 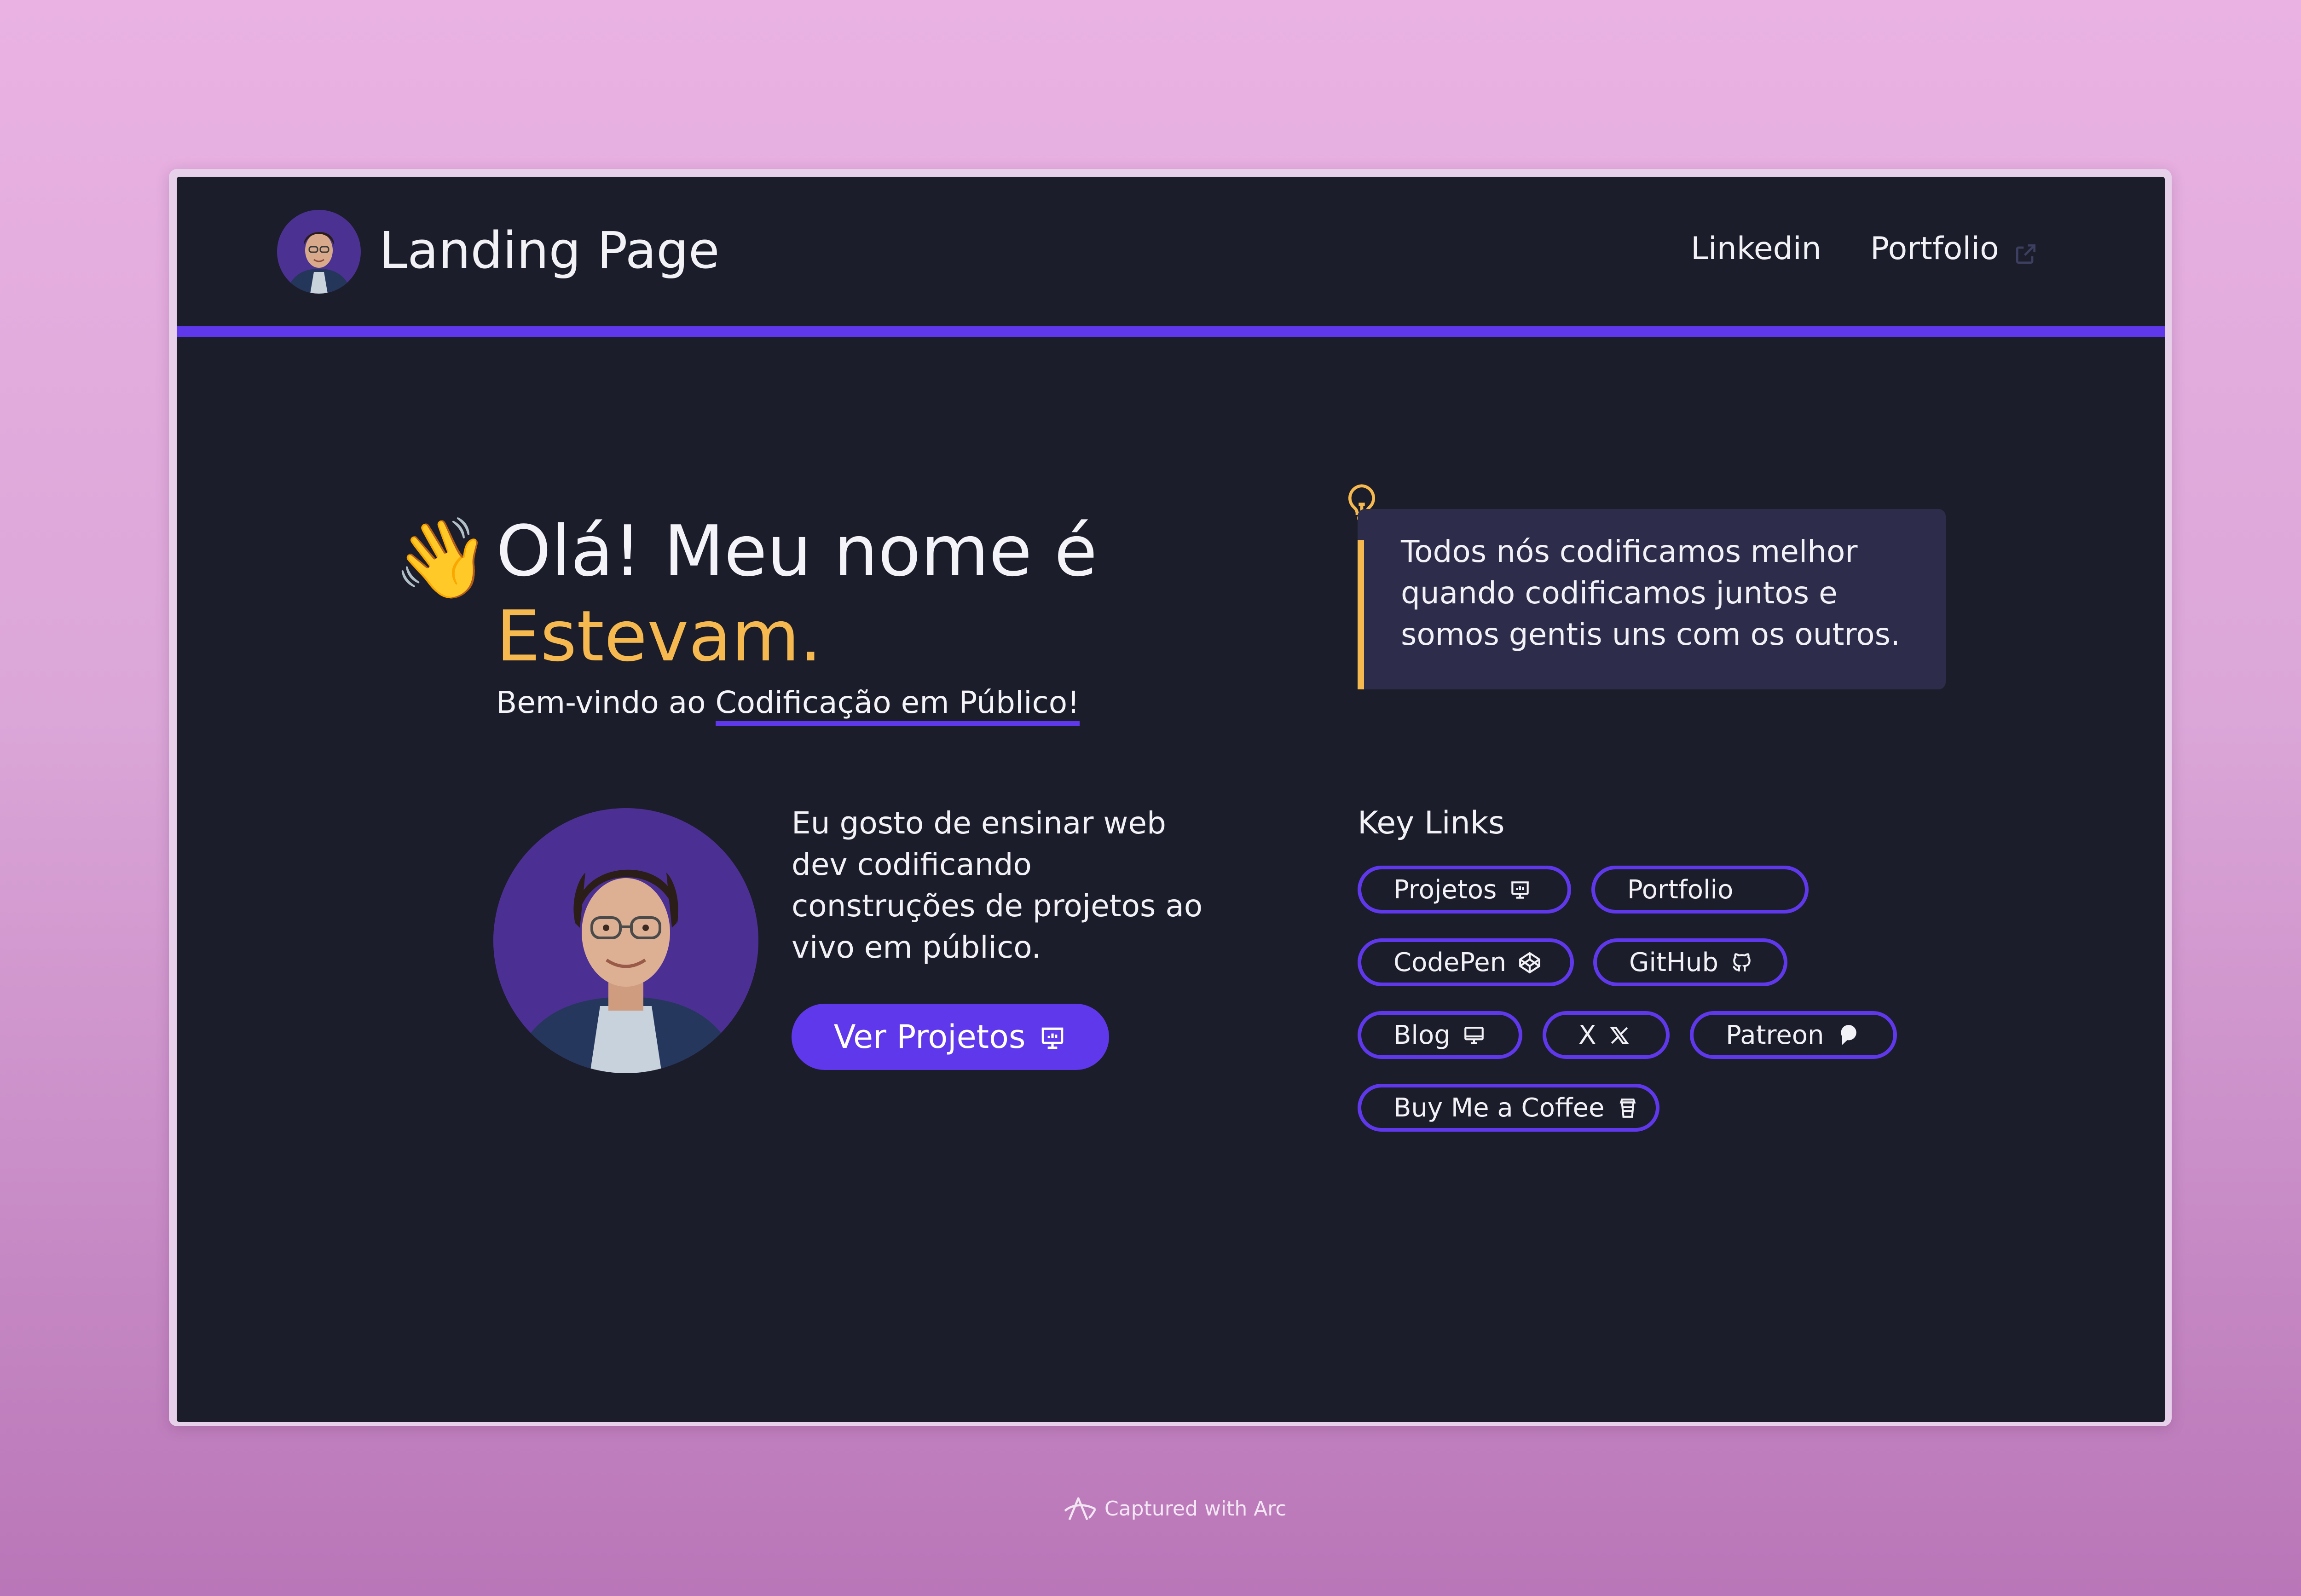 I want to click on arc-logo-icon, so click(x=1080, y=1509).